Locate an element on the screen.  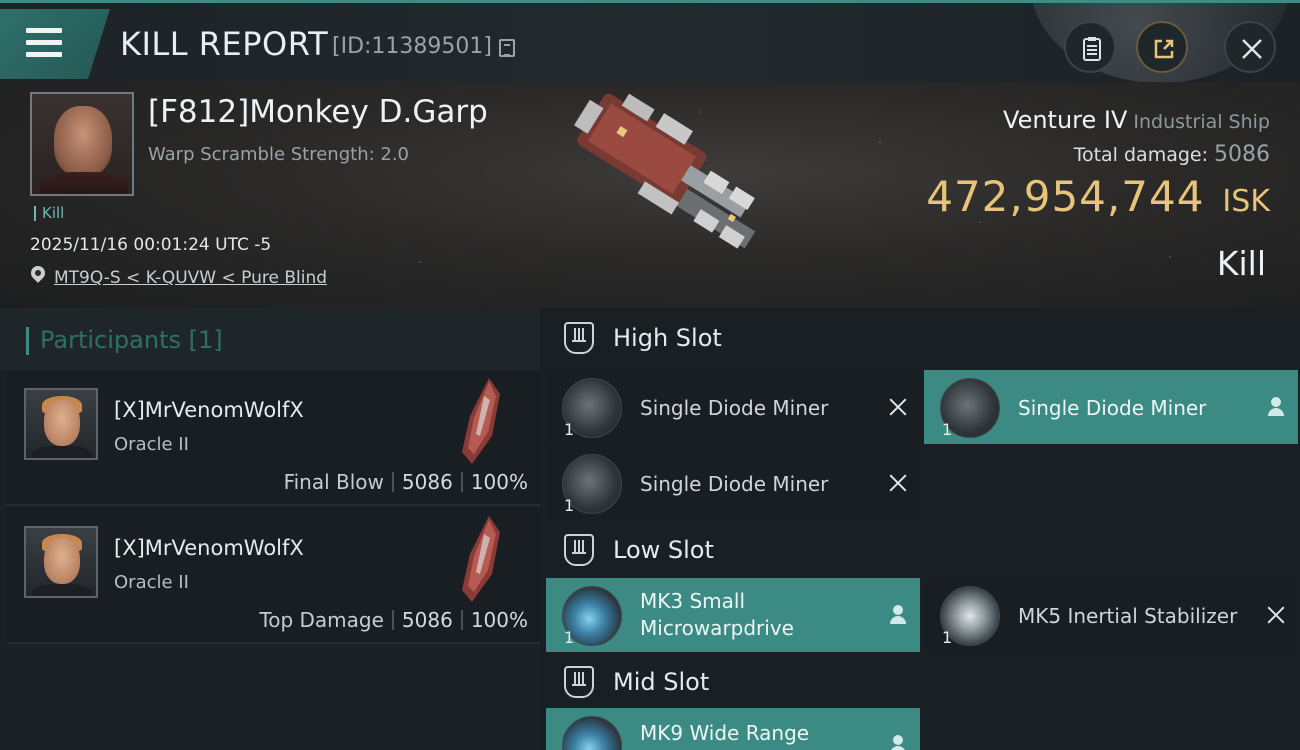
high-slot-header: High Slot is located at coordinates (920, 339).